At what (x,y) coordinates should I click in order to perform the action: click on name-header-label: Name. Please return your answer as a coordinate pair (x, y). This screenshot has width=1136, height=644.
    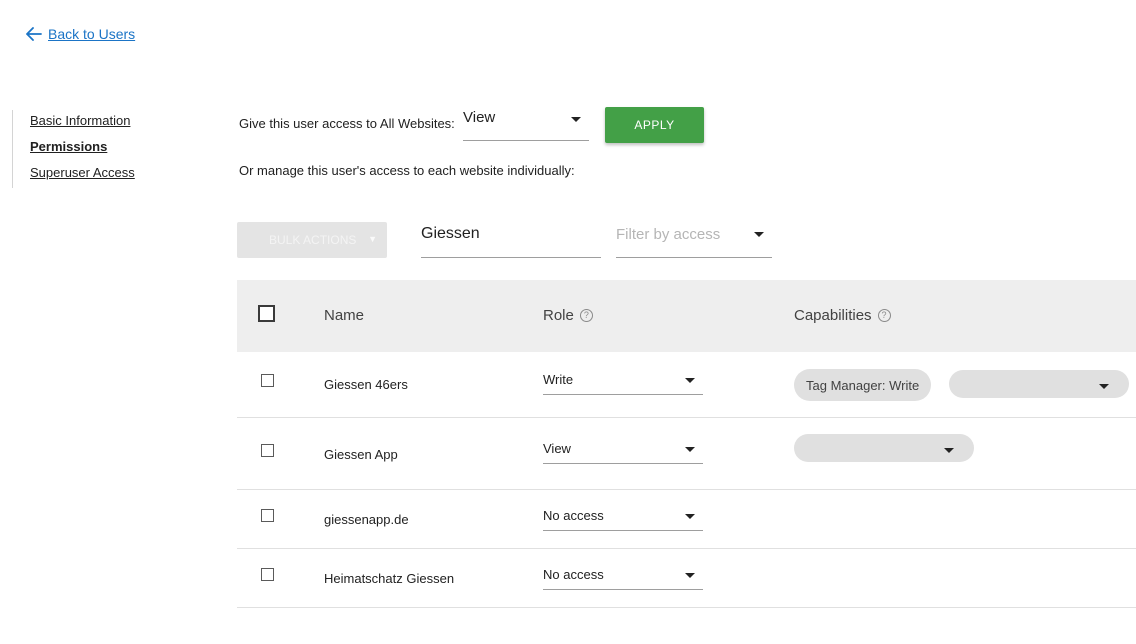
    Looking at the image, I should click on (344, 315).